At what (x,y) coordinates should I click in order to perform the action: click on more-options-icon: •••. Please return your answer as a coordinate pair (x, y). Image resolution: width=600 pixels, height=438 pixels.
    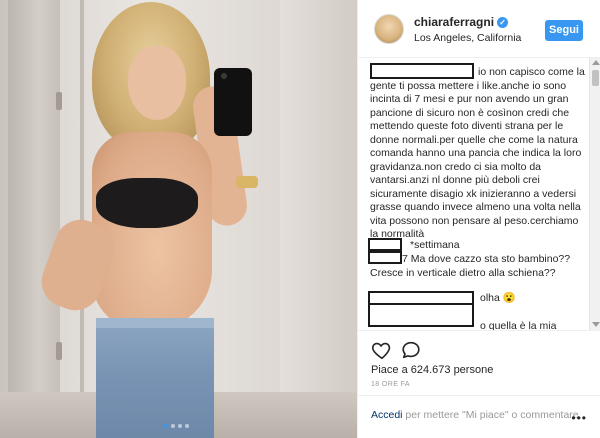
    Looking at the image, I should click on (579, 418).